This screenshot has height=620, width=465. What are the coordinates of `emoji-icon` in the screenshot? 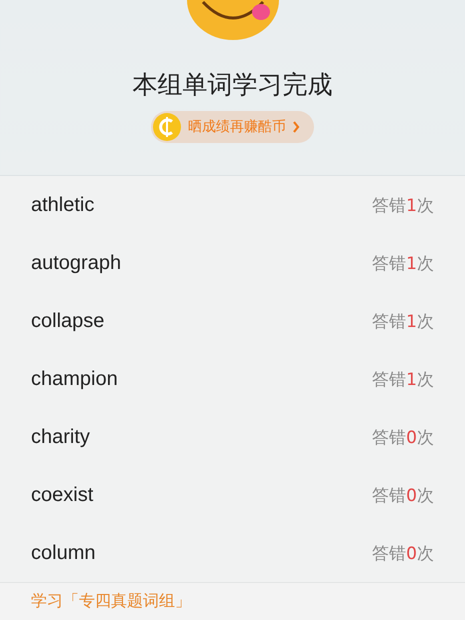 It's located at (232, 20).